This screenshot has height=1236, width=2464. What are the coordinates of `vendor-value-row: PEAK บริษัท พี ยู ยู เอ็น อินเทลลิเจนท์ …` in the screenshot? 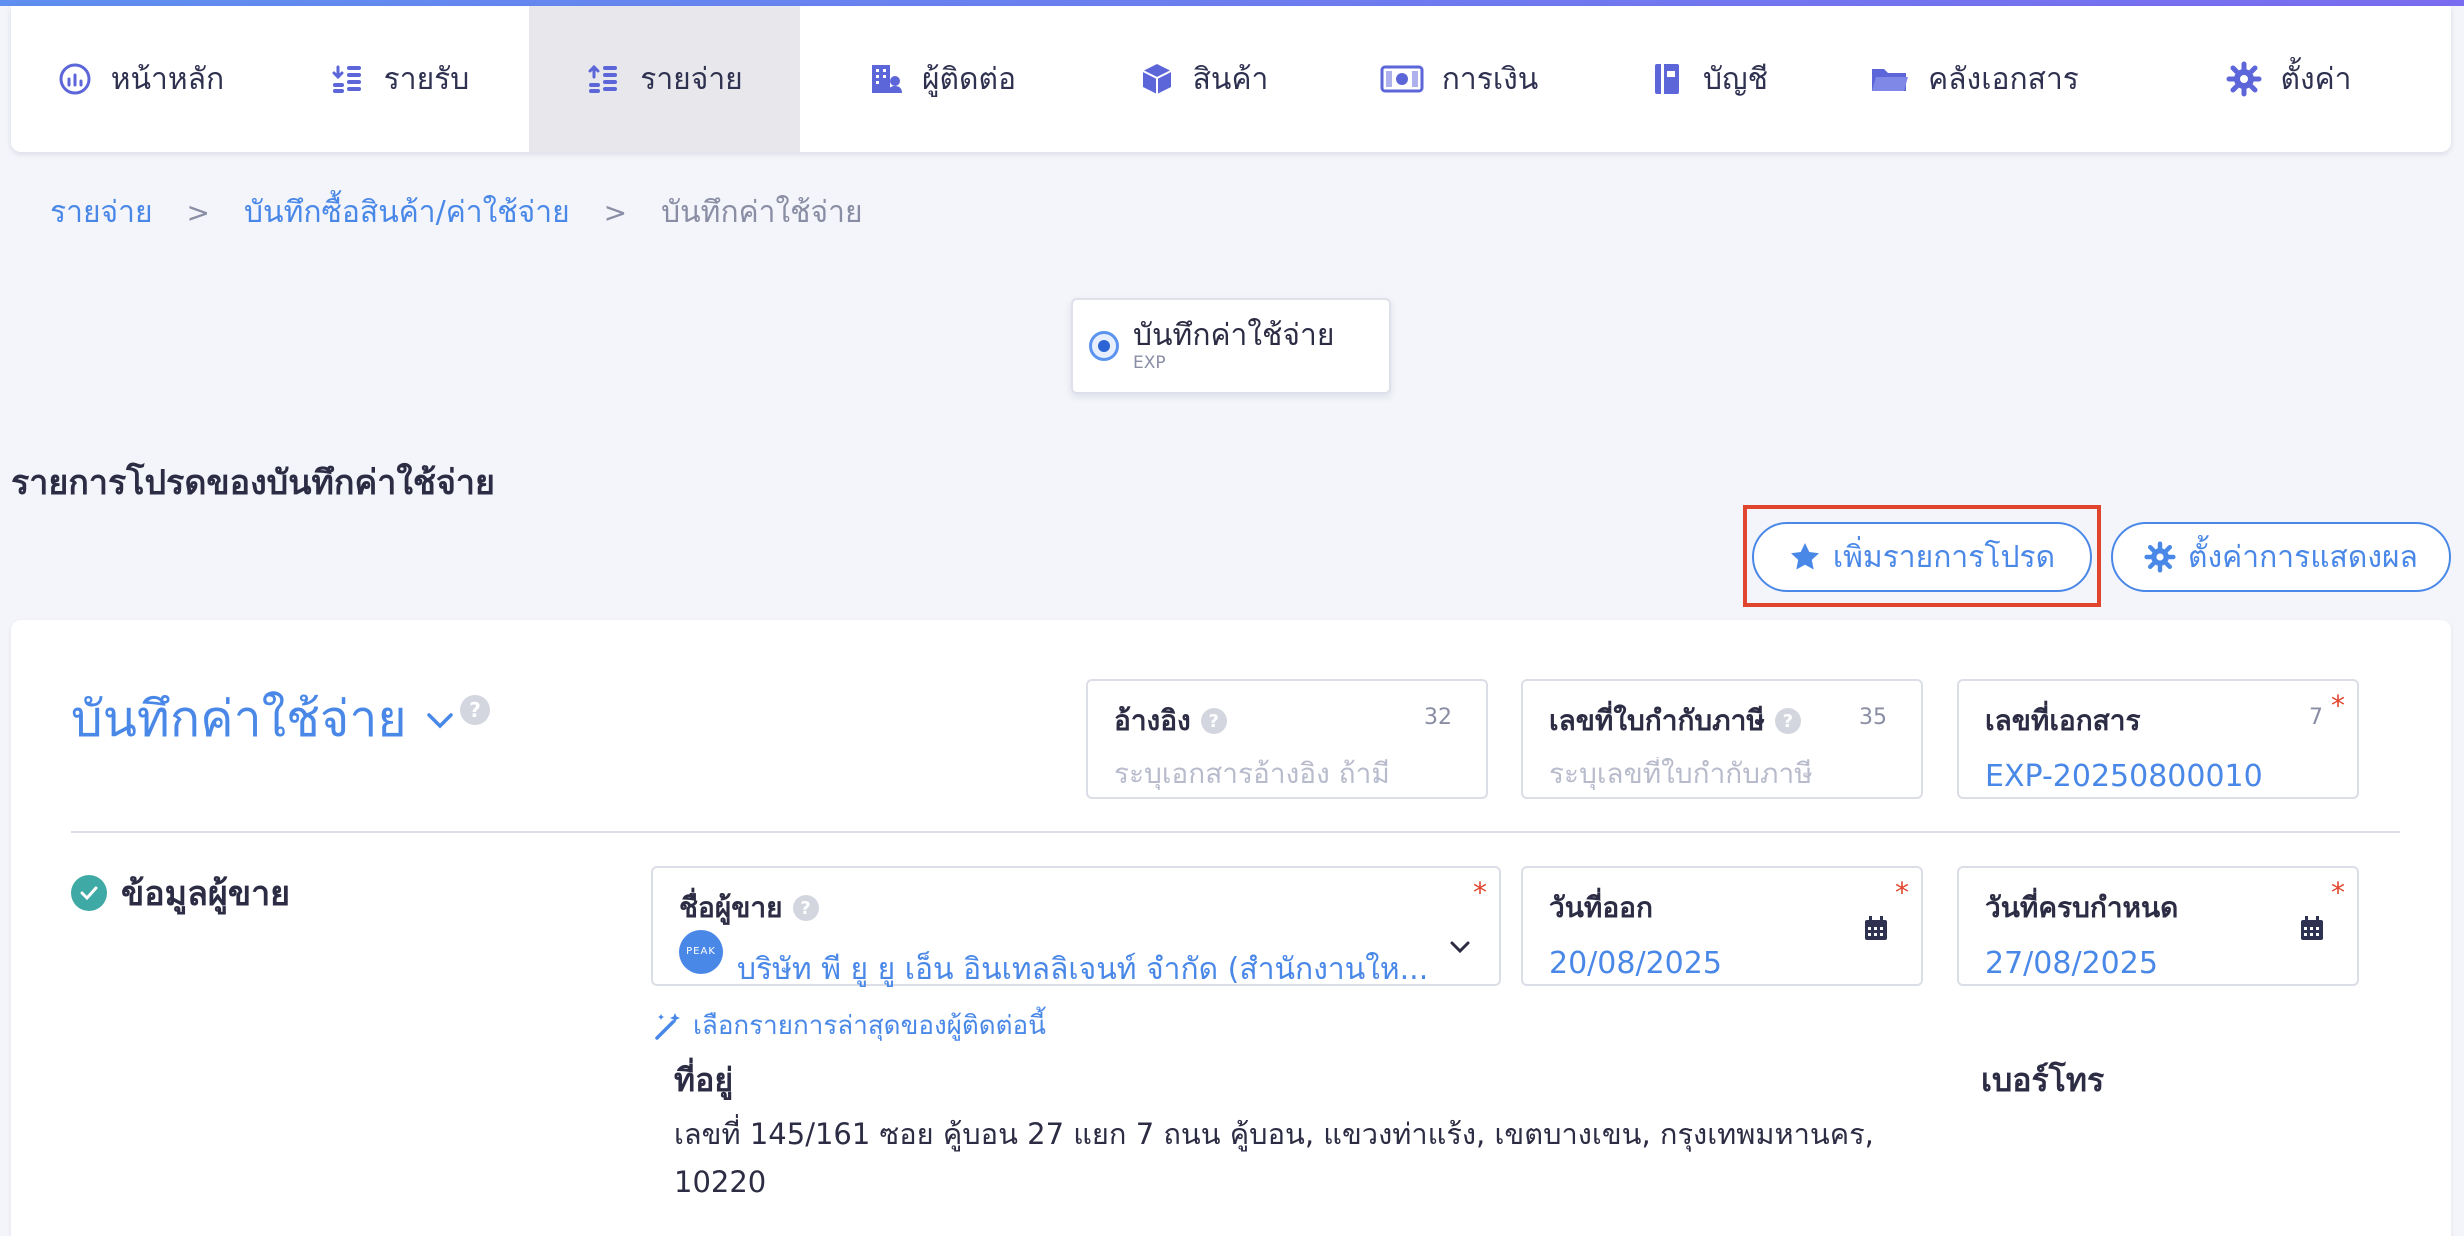 It's located at (1077, 961).